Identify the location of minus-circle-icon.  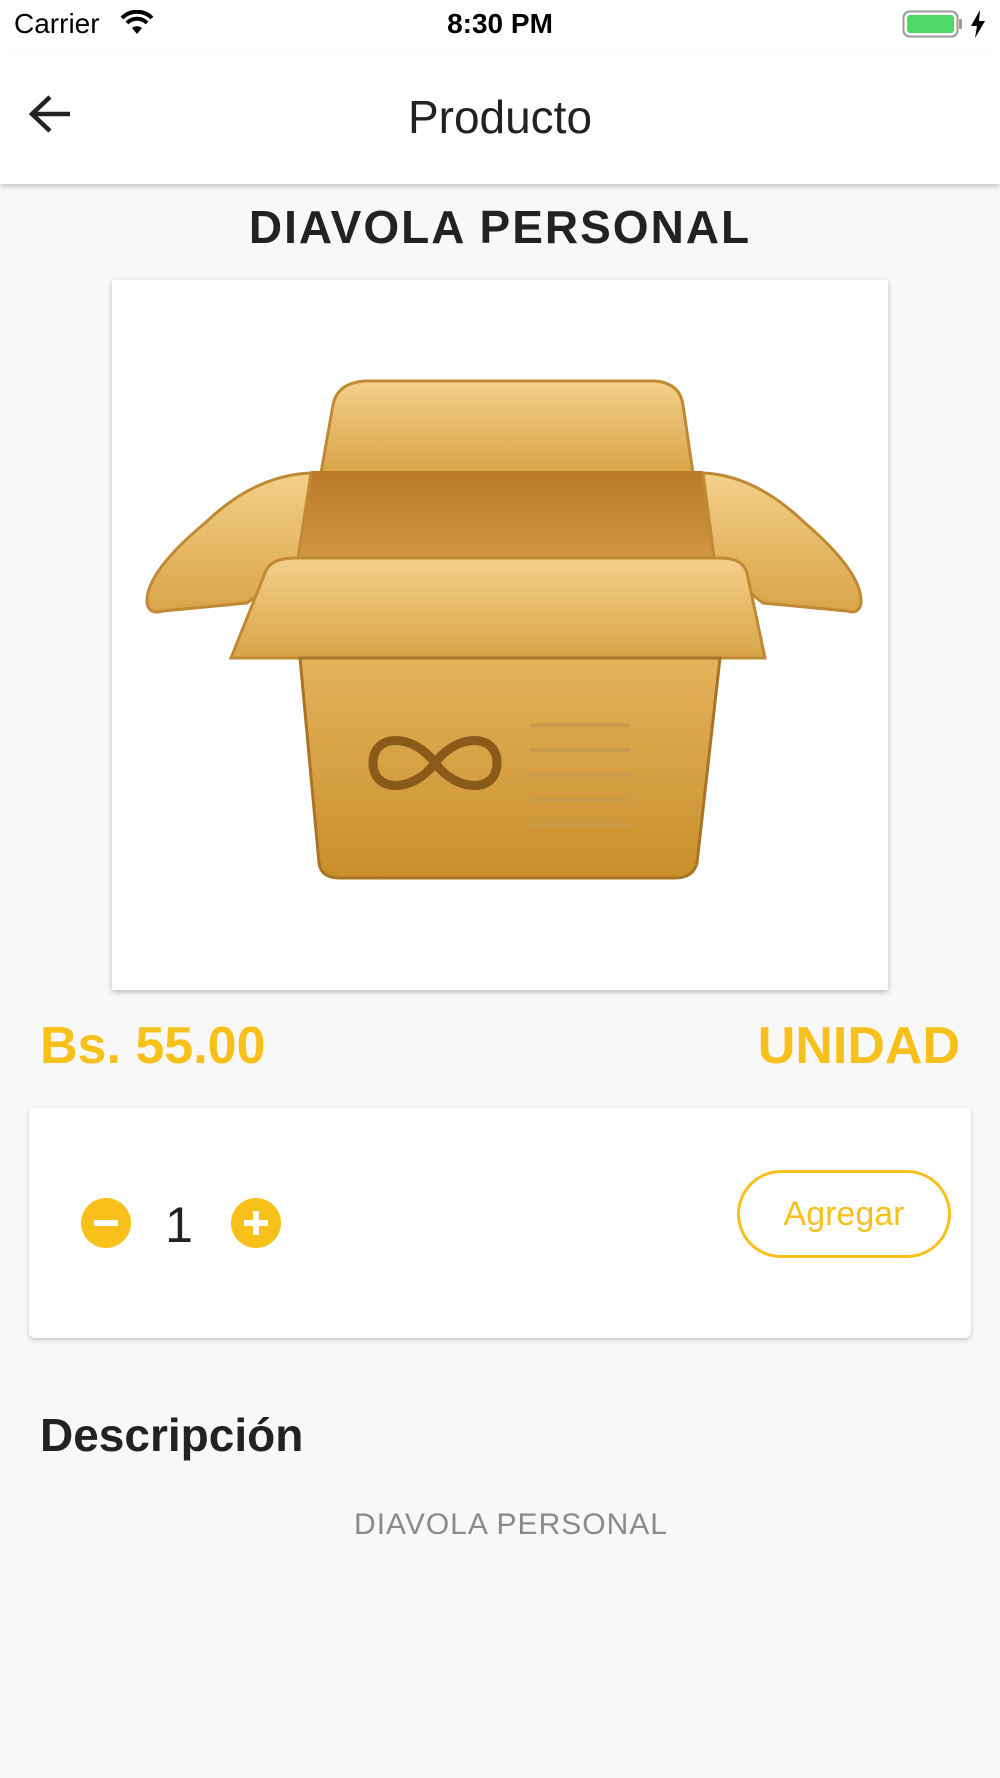
(106, 1223).